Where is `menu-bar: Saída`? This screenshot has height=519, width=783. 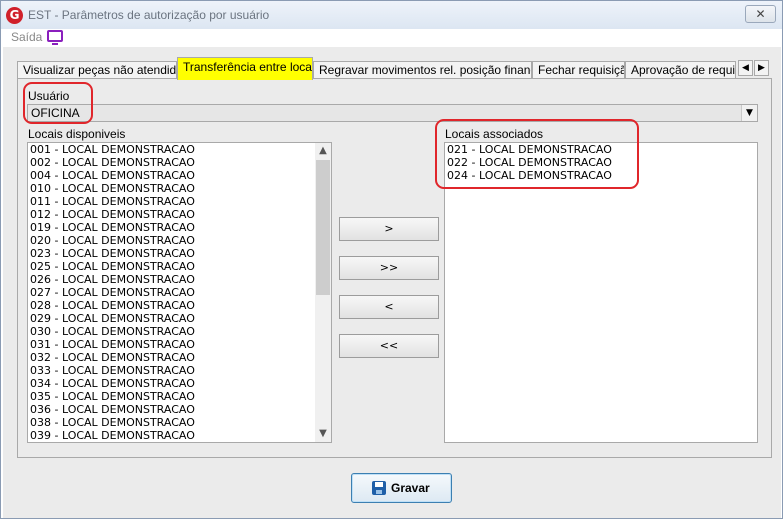
menu-bar: Saída is located at coordinates (391, 38).